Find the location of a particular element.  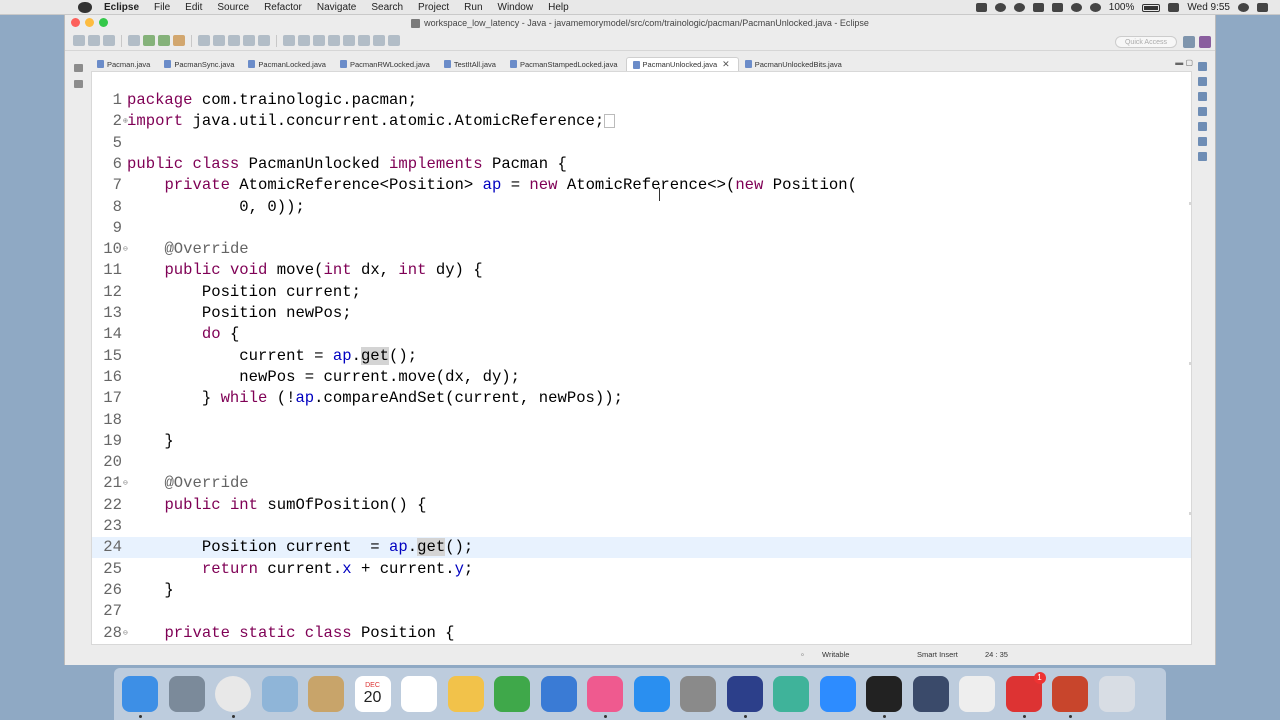

menu-source: Source is located at coordinates (233, 7).